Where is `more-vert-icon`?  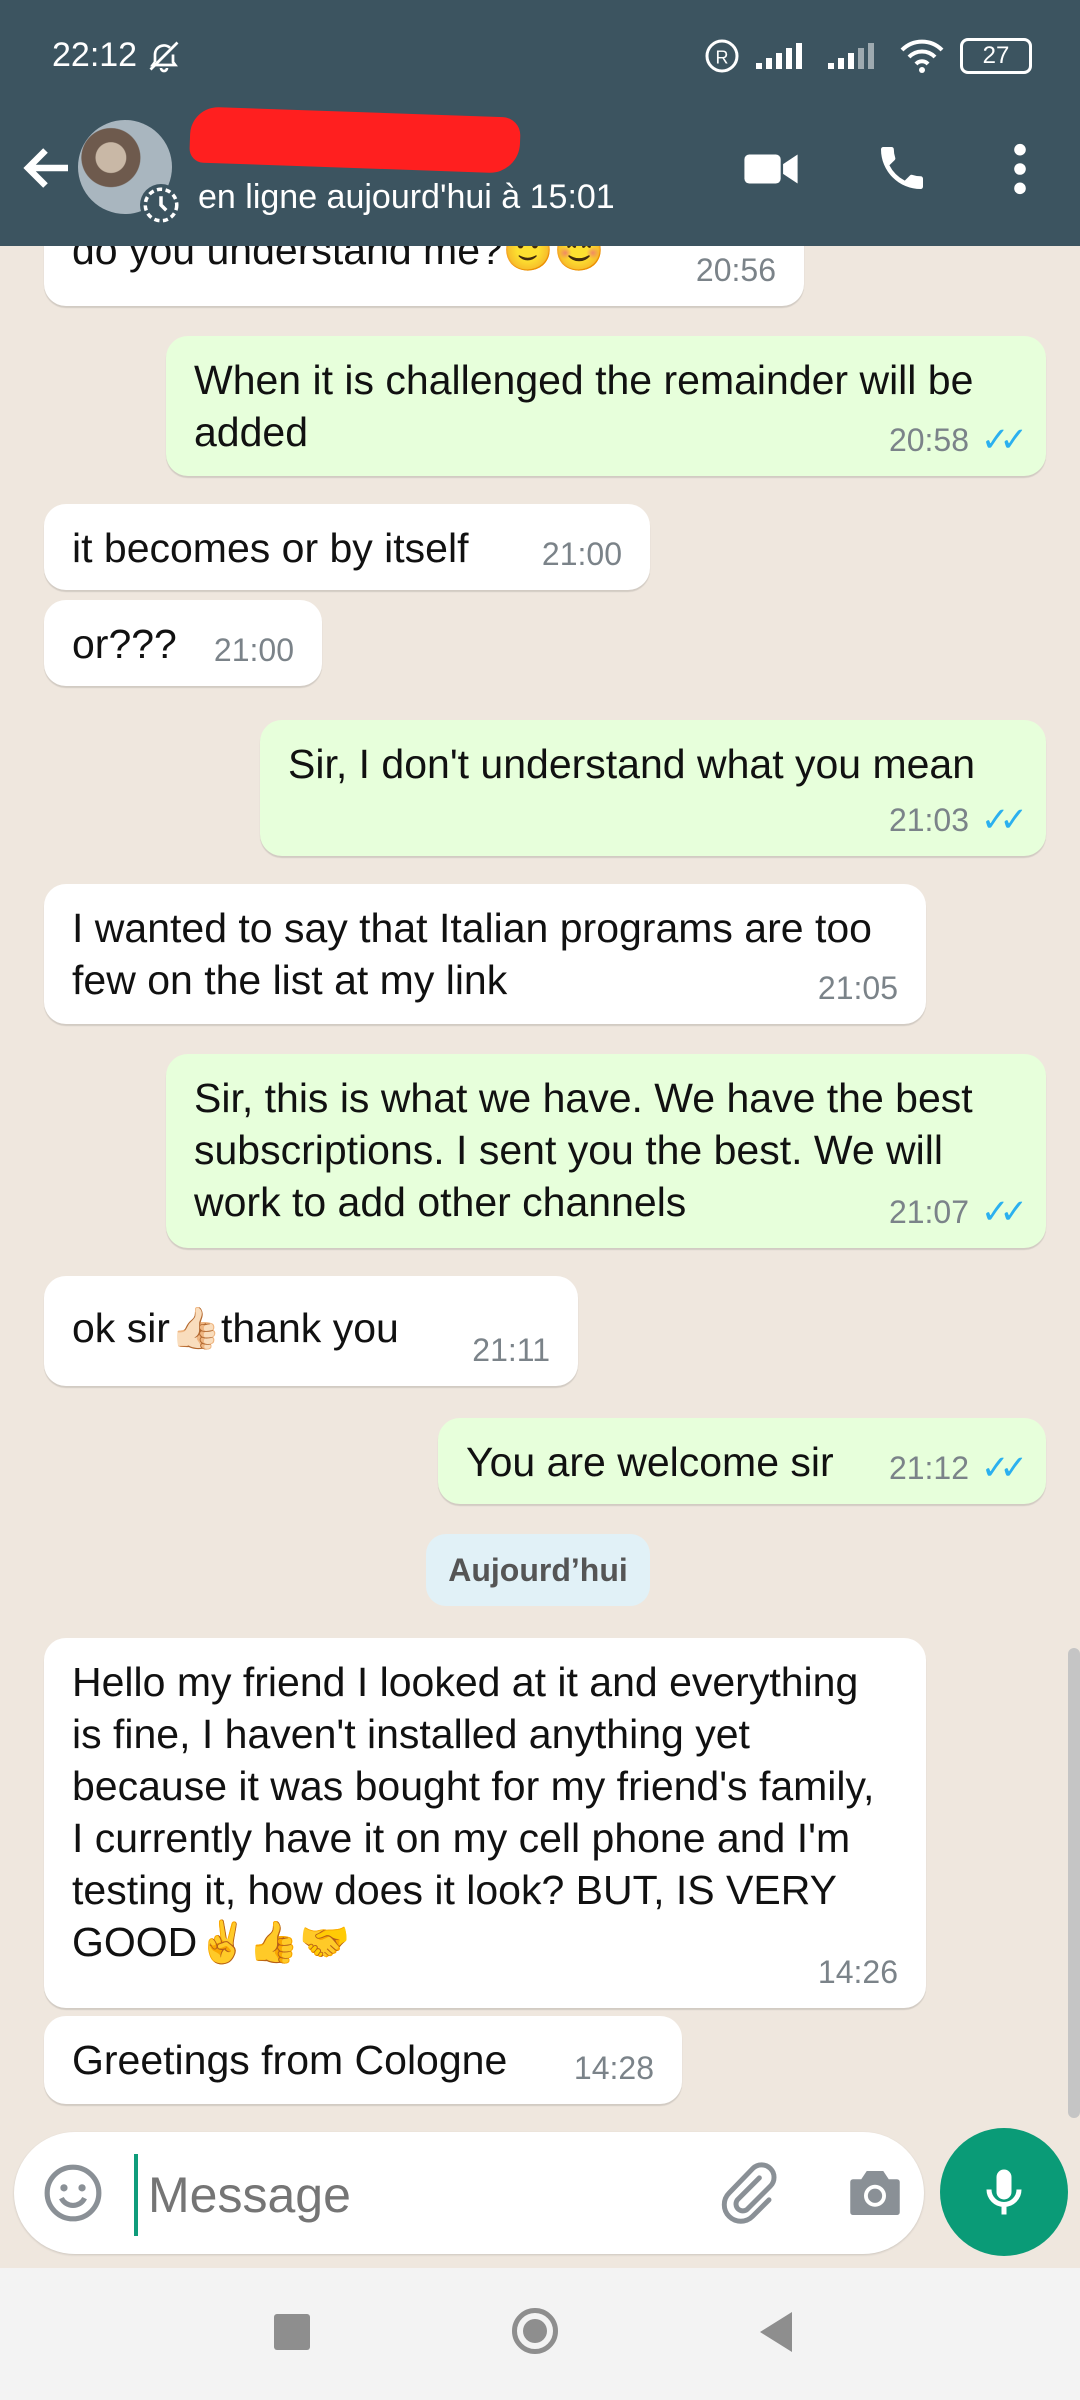
more-vert-icon is located at coordinates (1020, 169).